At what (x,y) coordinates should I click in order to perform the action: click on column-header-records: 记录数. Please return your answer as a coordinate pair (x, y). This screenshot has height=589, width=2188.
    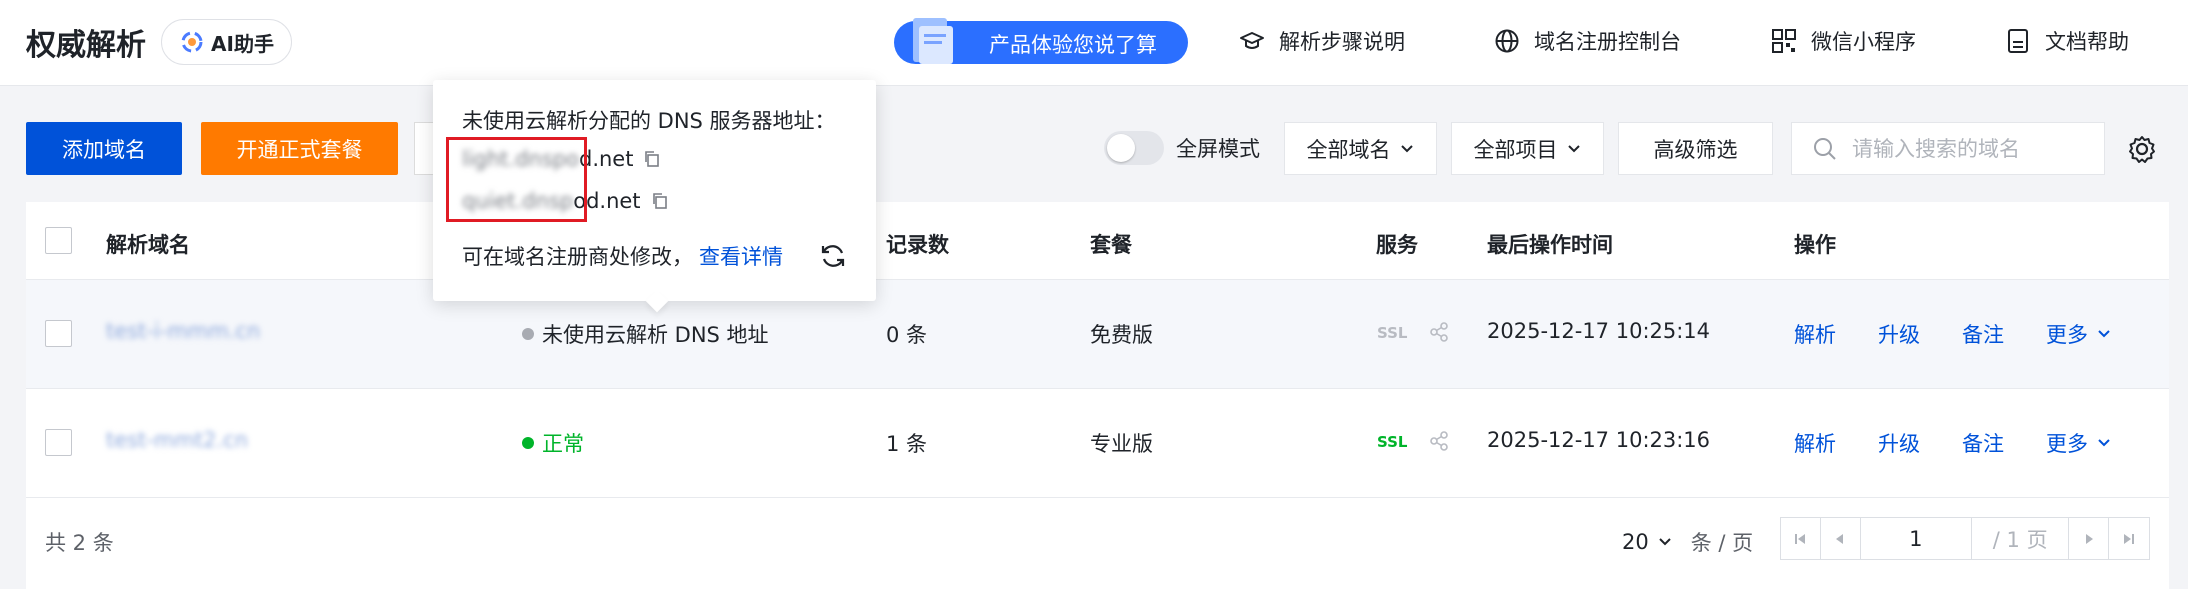
    Looking at the image, I should click on (917, 245).